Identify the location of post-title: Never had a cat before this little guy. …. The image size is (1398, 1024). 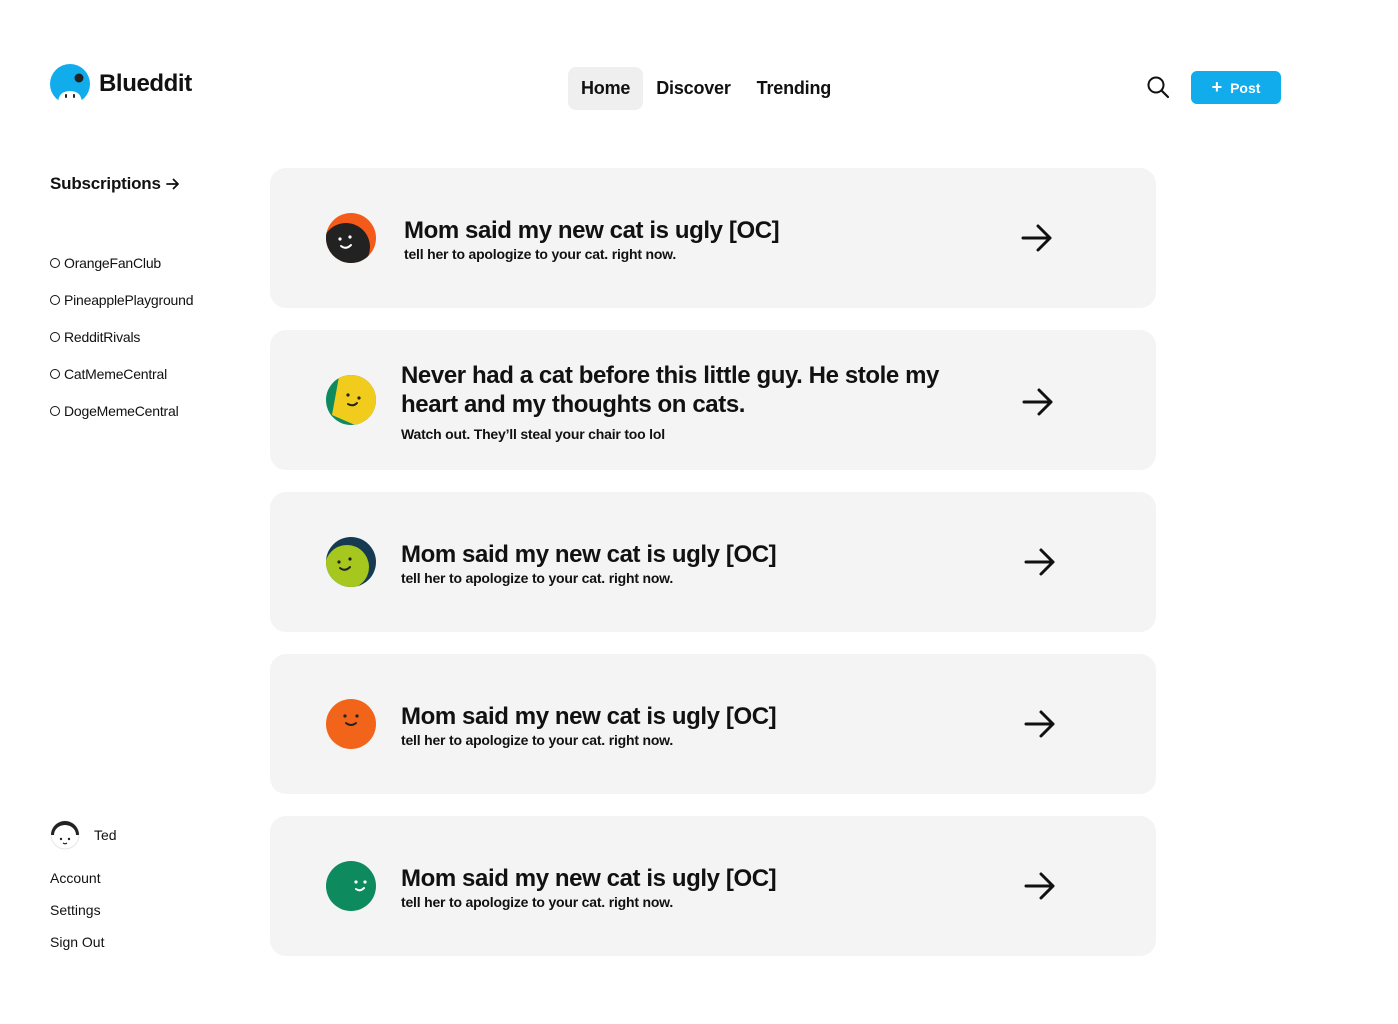
(670, 390).